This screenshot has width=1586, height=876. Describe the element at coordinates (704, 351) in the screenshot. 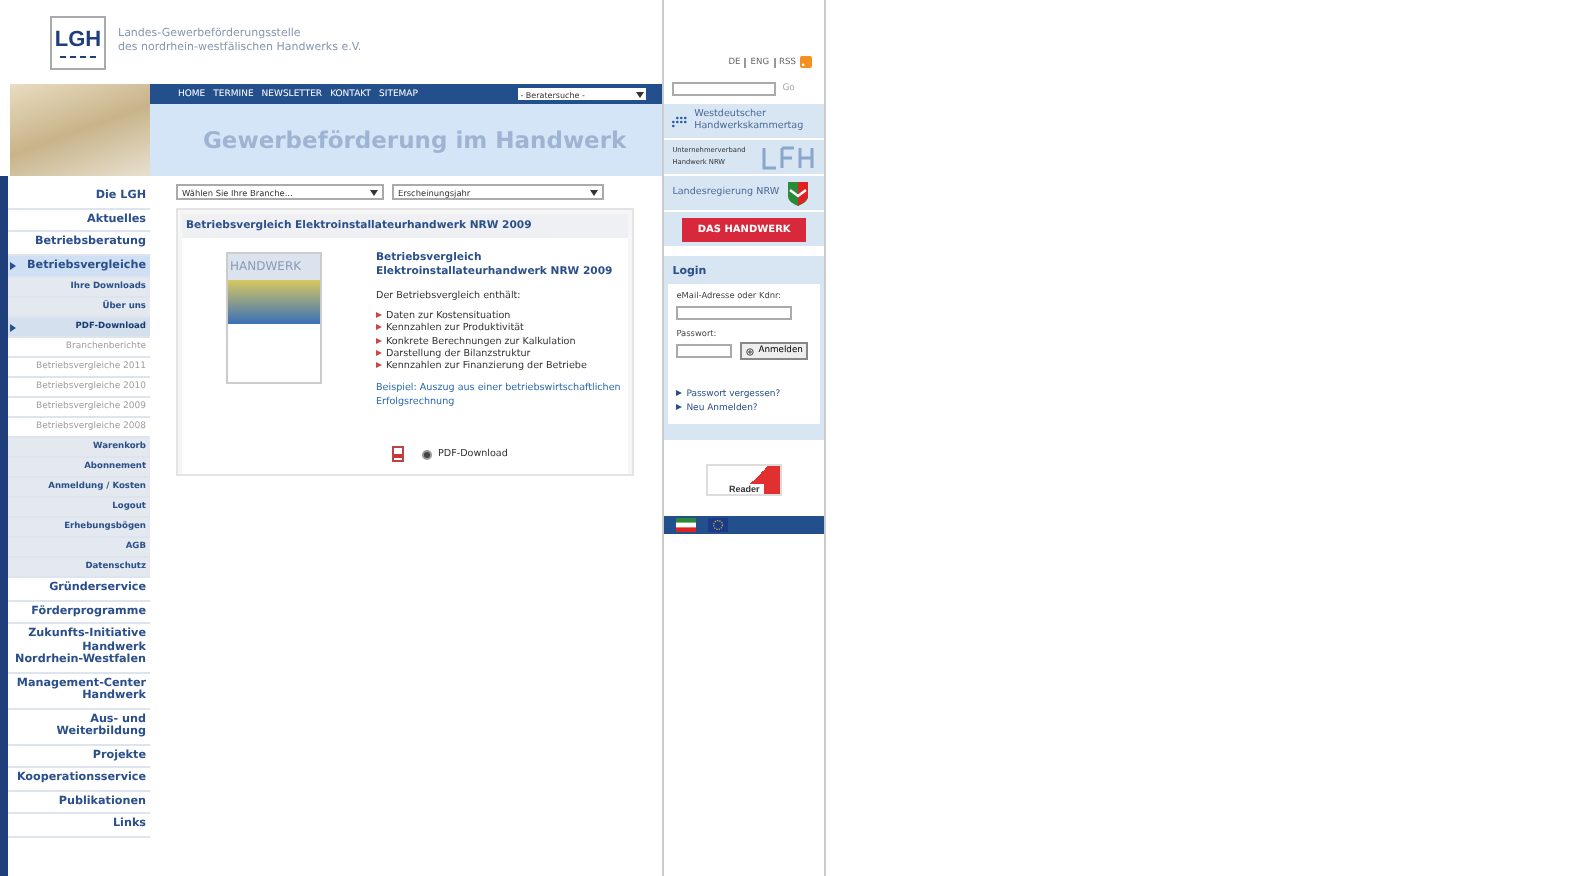

I see `password-field` at that location.